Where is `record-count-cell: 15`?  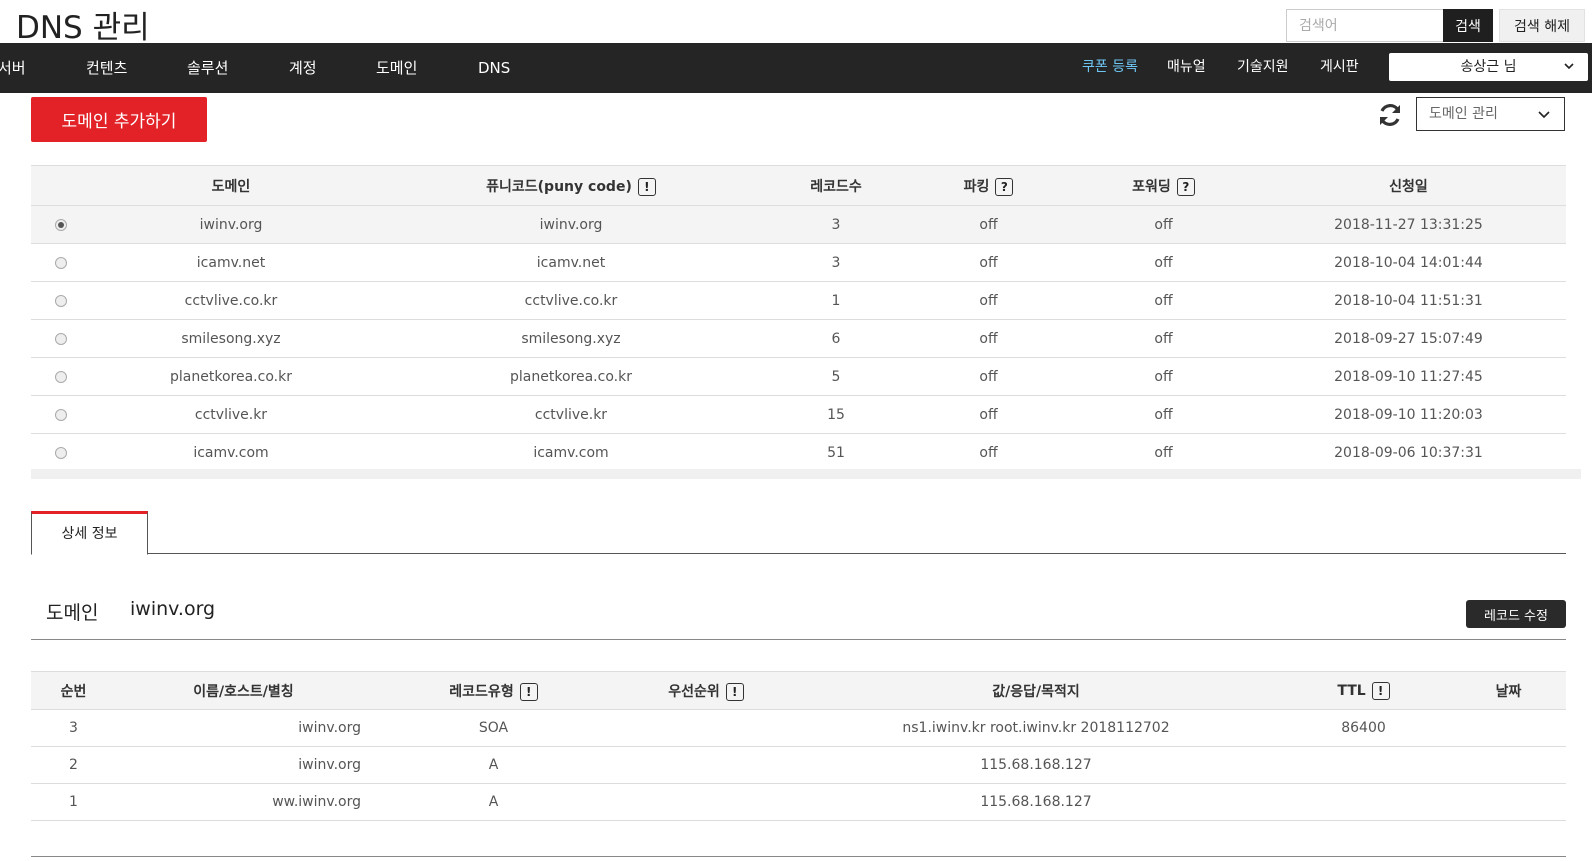 record-count-cell: 15 is located at coordinates (836, 414).